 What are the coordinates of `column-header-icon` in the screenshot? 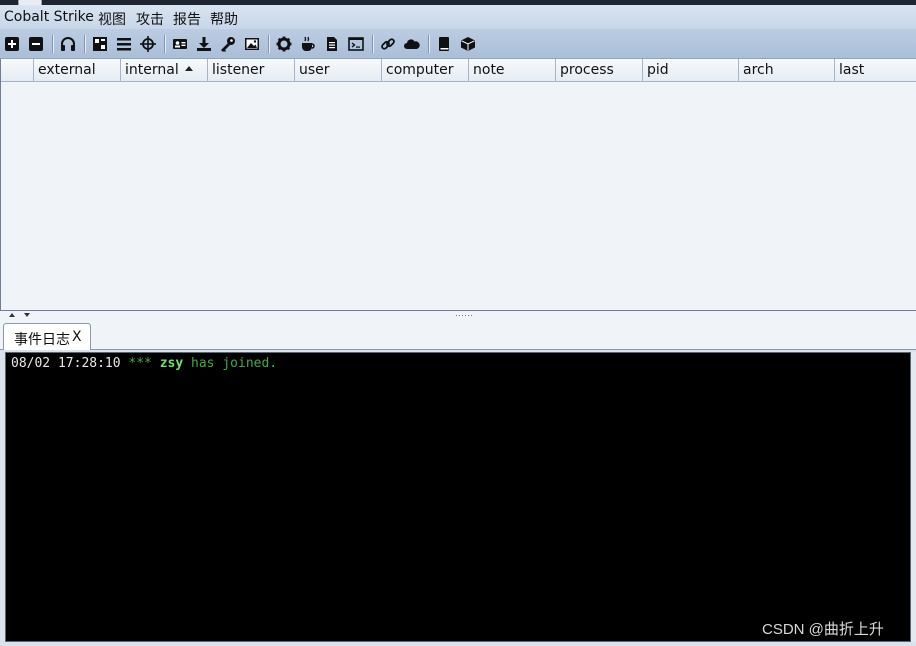 It's located at (17, 70).